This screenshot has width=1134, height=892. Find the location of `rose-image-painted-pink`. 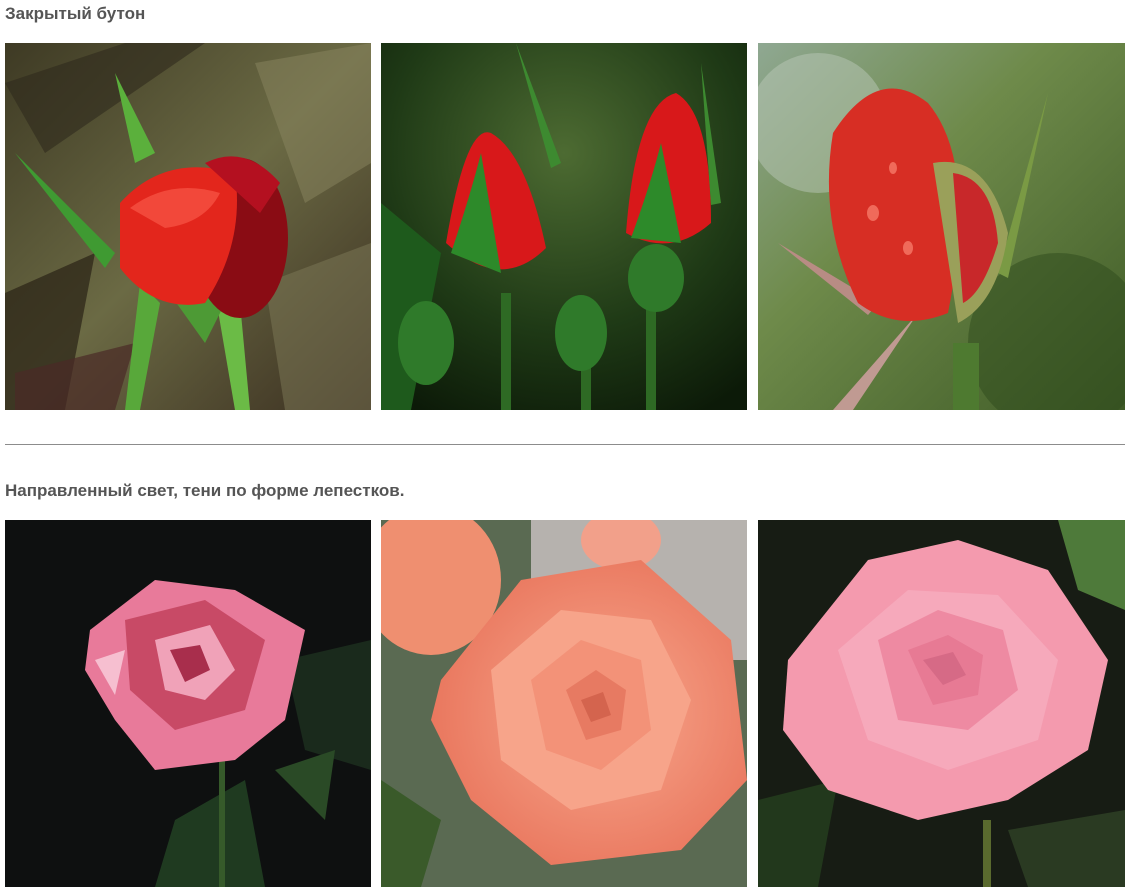

rose-image-painted-pink is located at coordinates (188, 703).